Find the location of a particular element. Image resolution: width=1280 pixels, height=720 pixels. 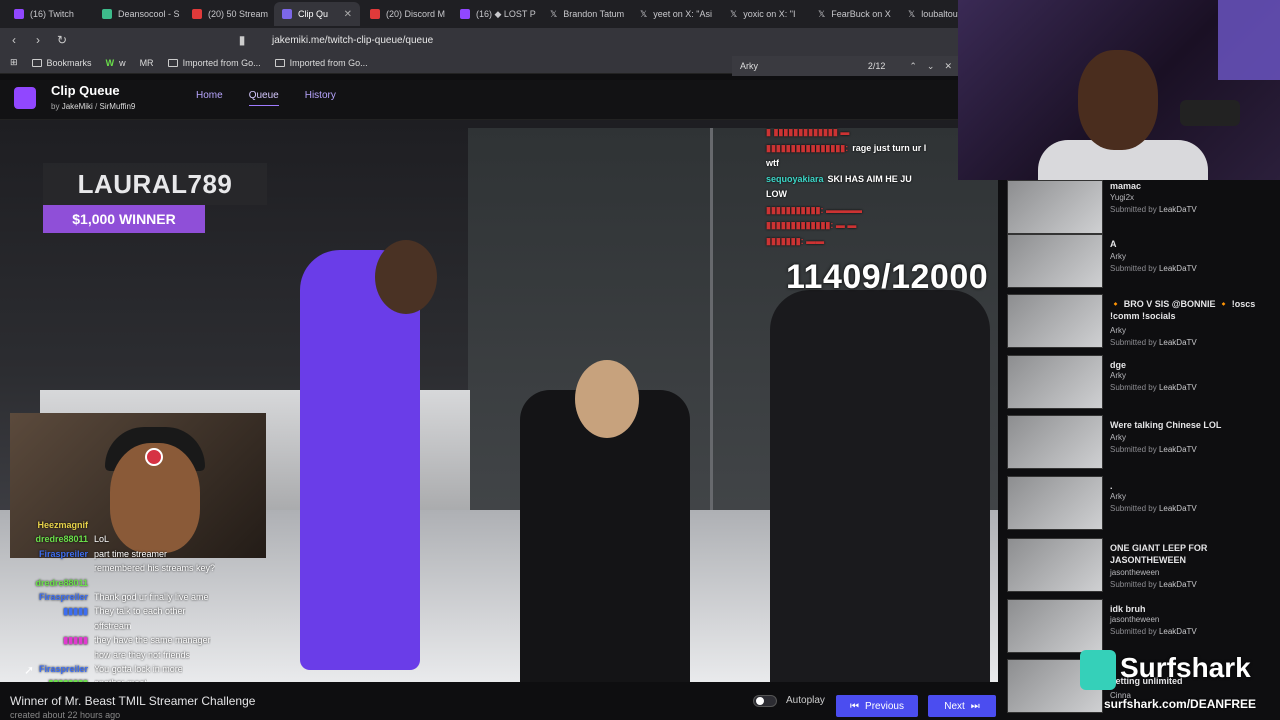

clip-title: . is located at coordinates (1111, 486).